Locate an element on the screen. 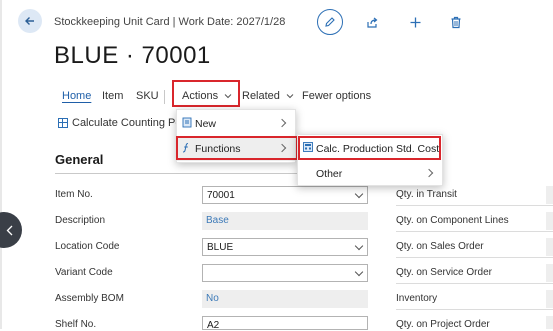 Image resolution: width=553 pixels, height=331 pixels. location-code-field: BLUE is located at coordinates (285, 247).